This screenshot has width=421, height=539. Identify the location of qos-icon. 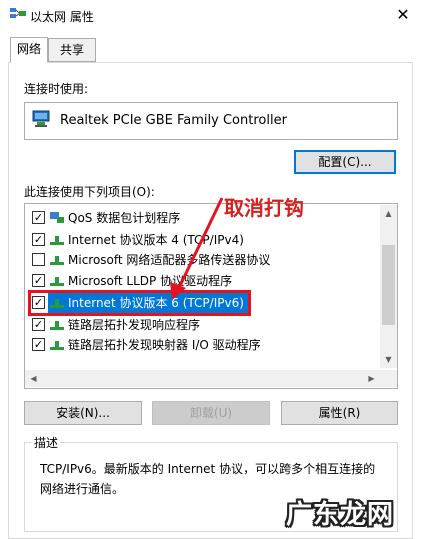
(57, 217).